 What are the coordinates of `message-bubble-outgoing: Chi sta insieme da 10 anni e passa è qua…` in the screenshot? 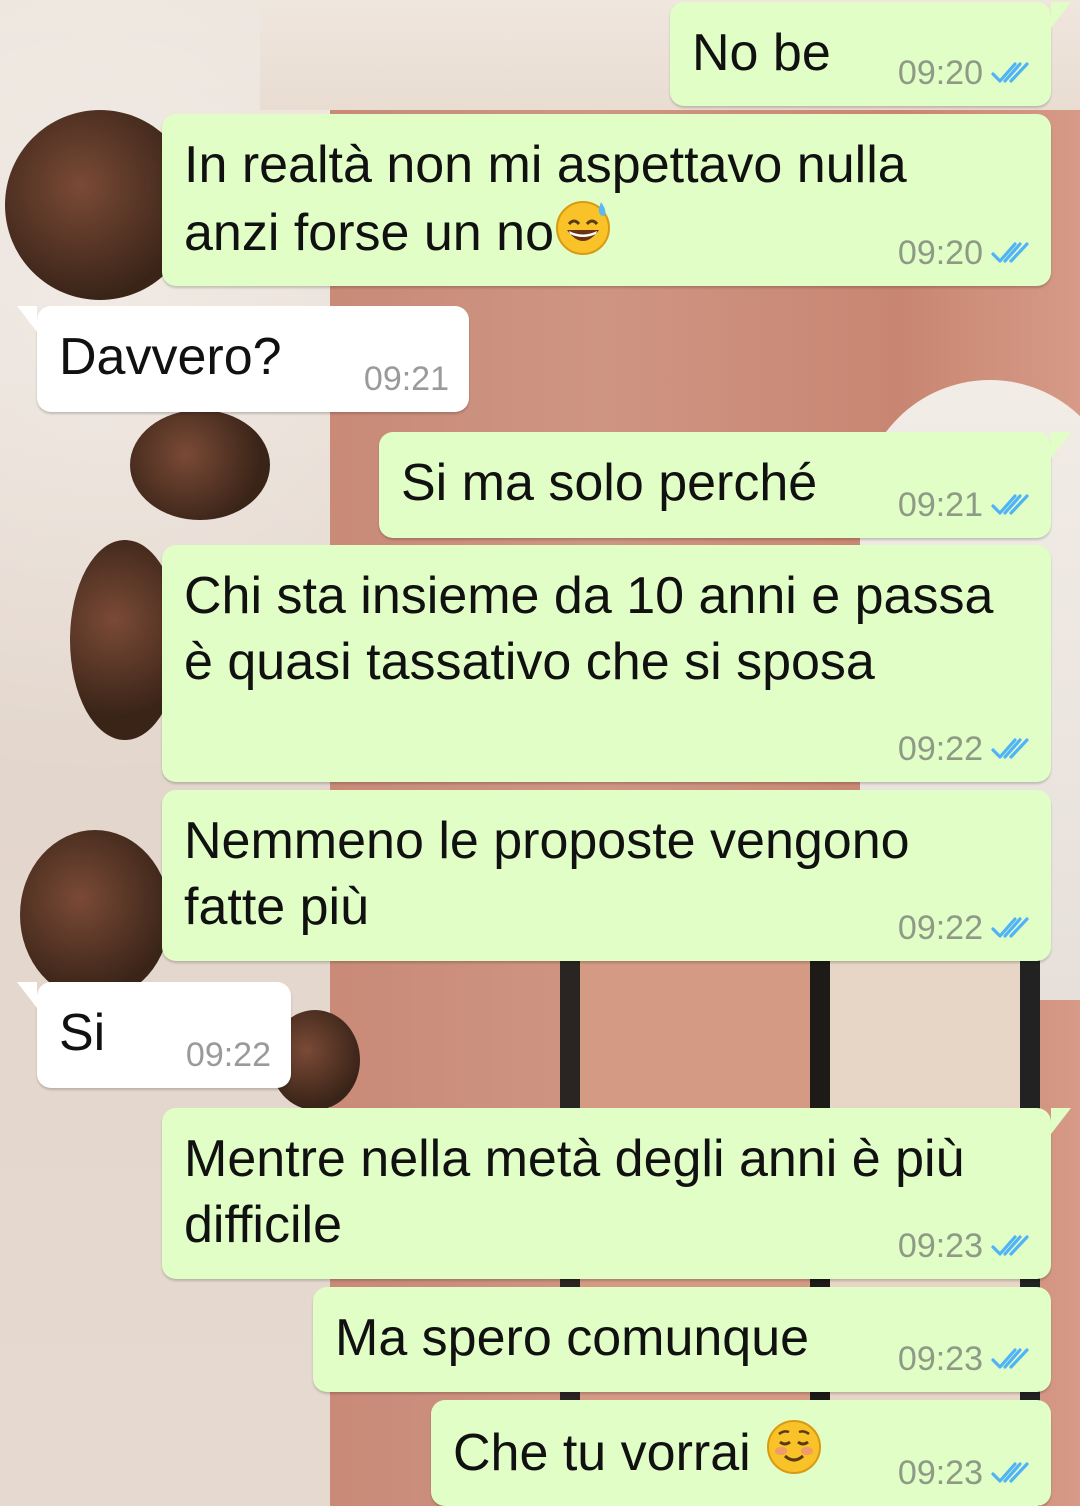 It's located at (606, 663).